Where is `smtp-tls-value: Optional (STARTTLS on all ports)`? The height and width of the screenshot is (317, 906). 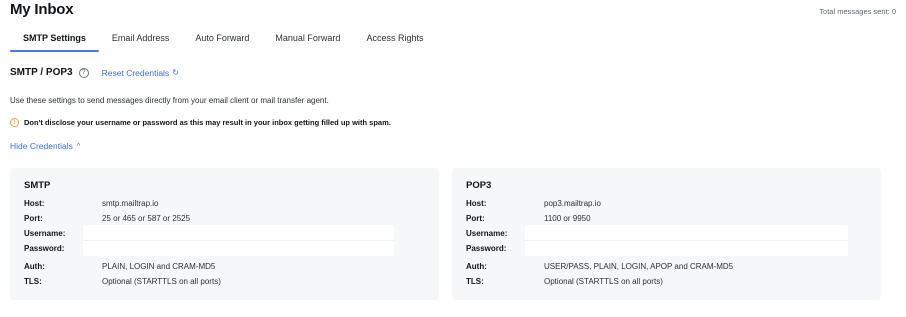 smtp-tls-value: Optional (STARTTLS on all ports) is located at coordinates (161, 281).